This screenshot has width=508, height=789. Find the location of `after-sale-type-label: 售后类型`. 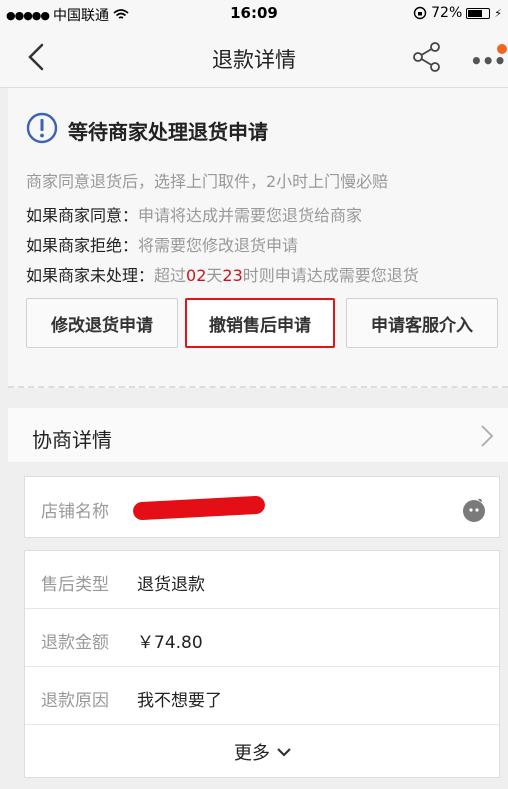

after-sale-type-label: 售后类型 is located at coordinates (75, 585).